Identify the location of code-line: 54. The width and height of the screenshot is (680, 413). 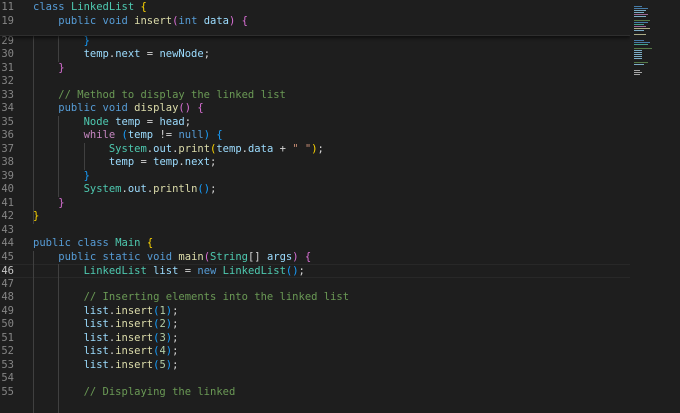
(315, 379).